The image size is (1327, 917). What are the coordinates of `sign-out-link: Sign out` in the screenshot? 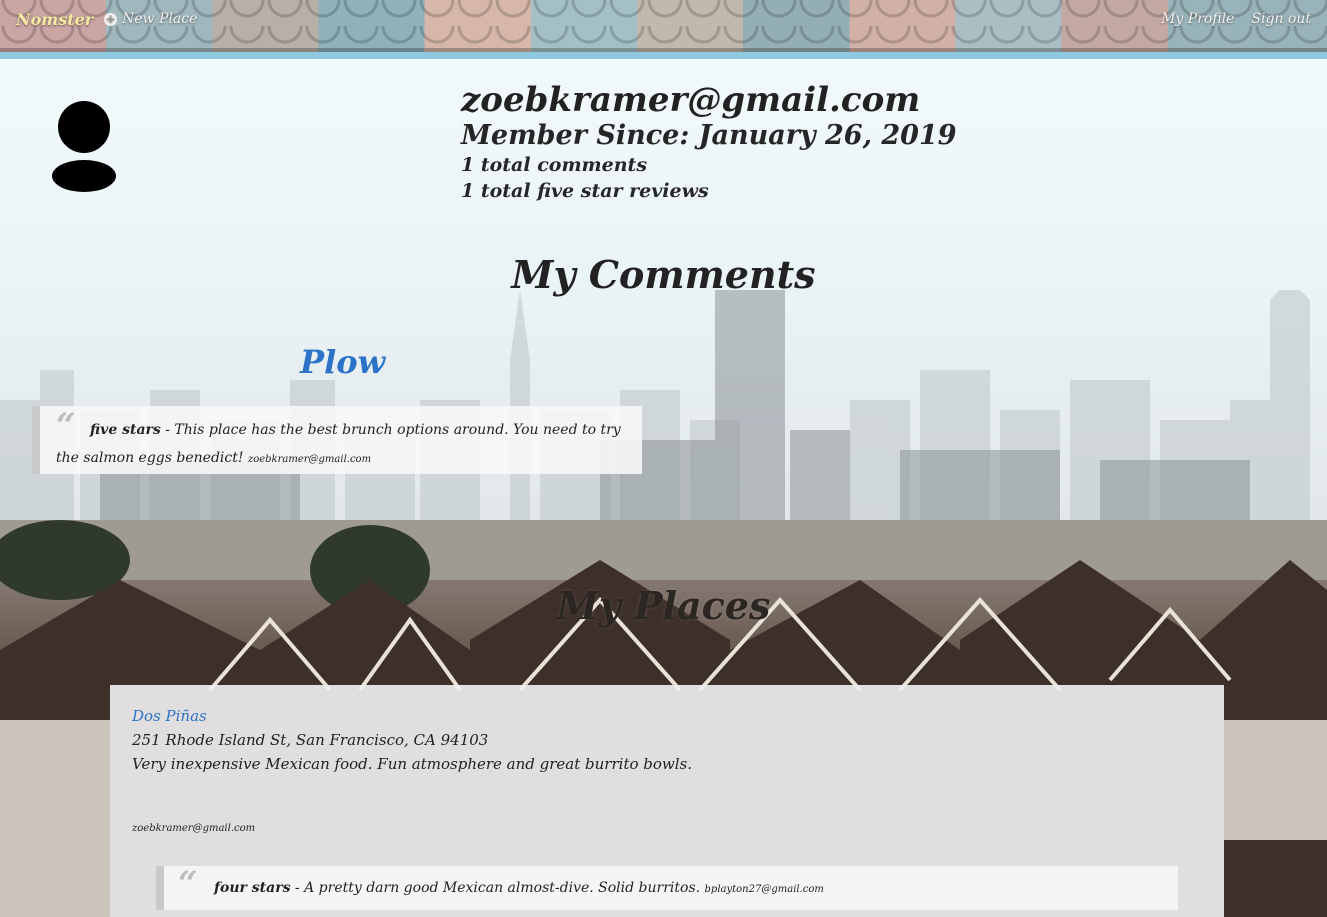 It's located at (1281, 19).